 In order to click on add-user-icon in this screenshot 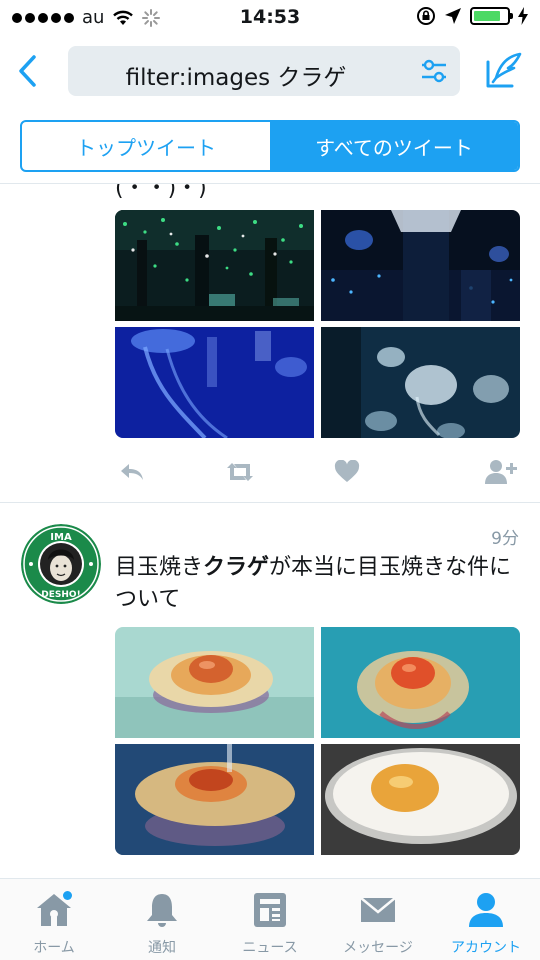, I will do `click(501, 472)`.